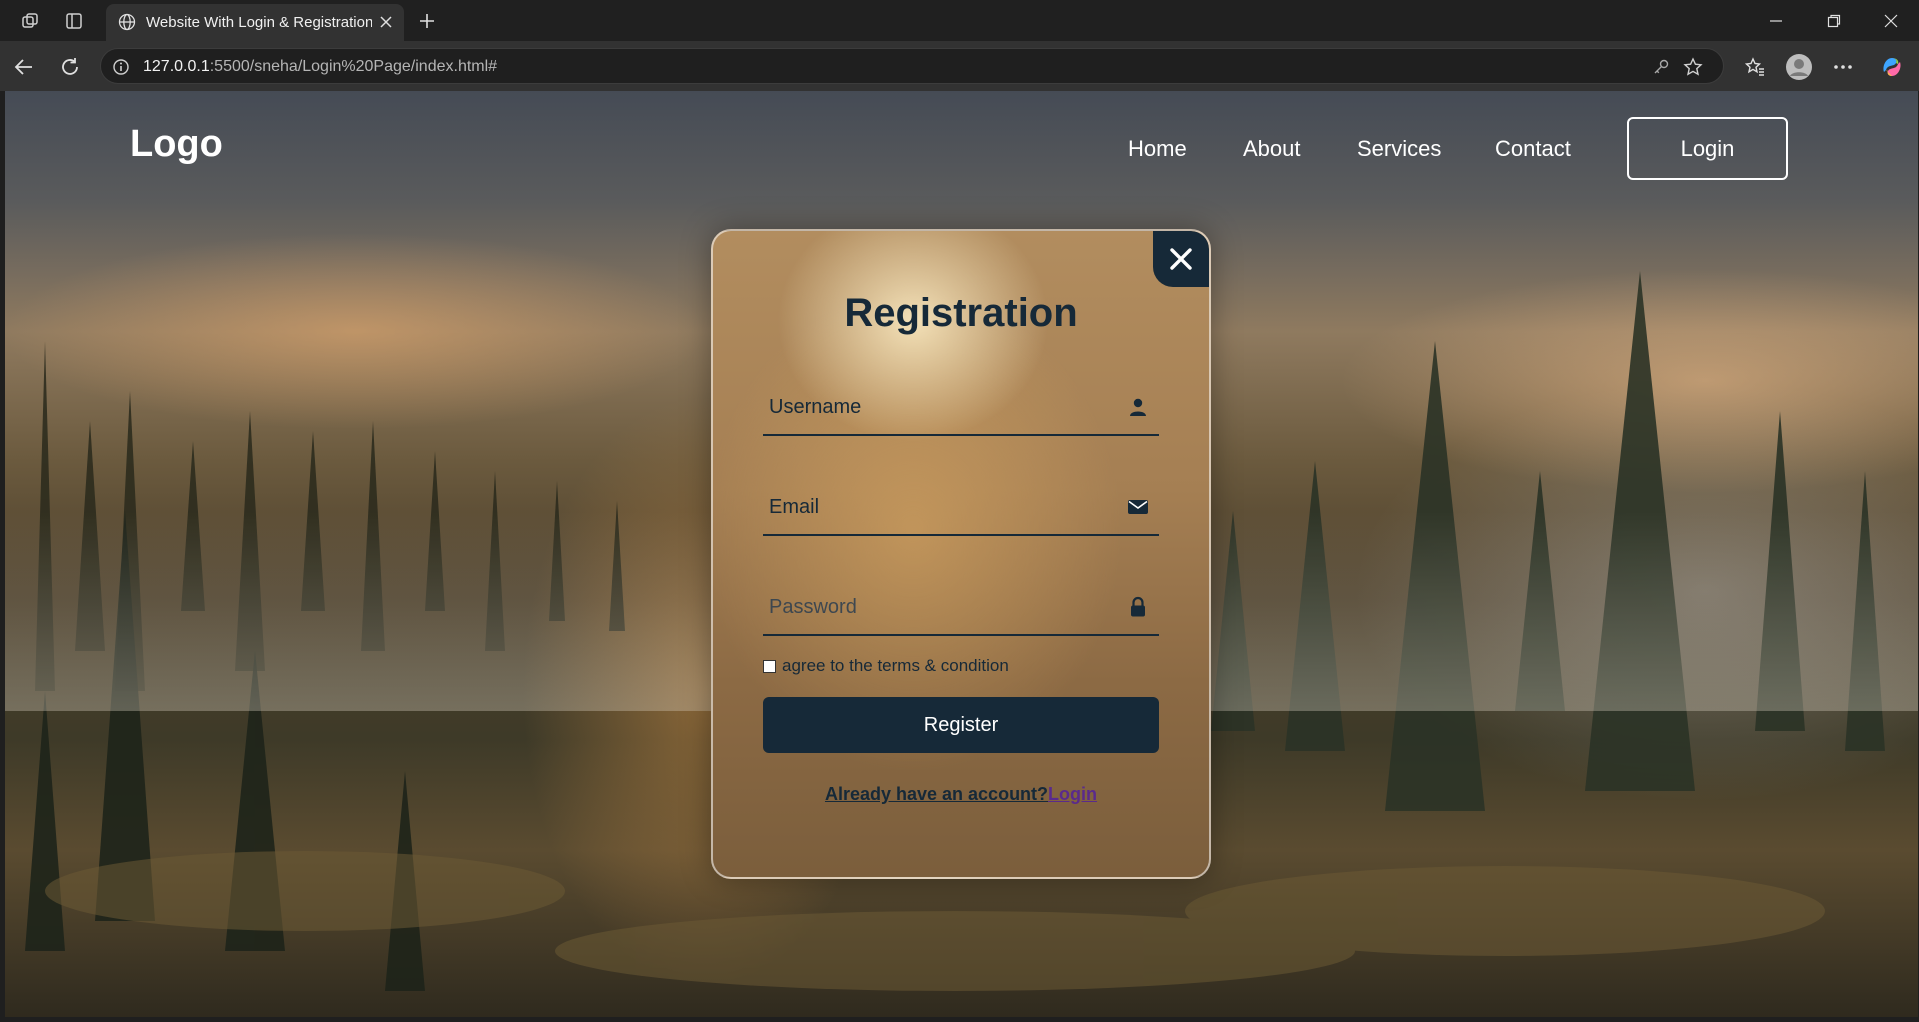  What do you see at coordinates (961, 146) in the screenshot?
I see `site-header: Logo Home About Services Contact Login` at bounding box center [961, 146].